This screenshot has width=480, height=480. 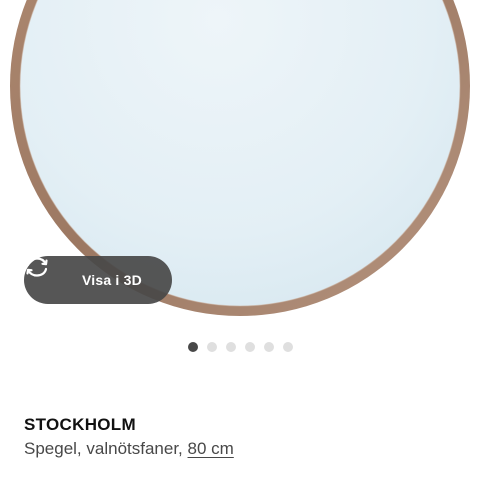 I want to click on rotate-3d-icon, so click(x=48, y=274).